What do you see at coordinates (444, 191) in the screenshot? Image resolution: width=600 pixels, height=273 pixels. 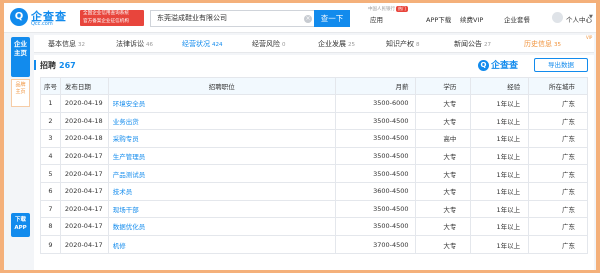 I see `cell-education: 大专` at bounding box center [444, 191].